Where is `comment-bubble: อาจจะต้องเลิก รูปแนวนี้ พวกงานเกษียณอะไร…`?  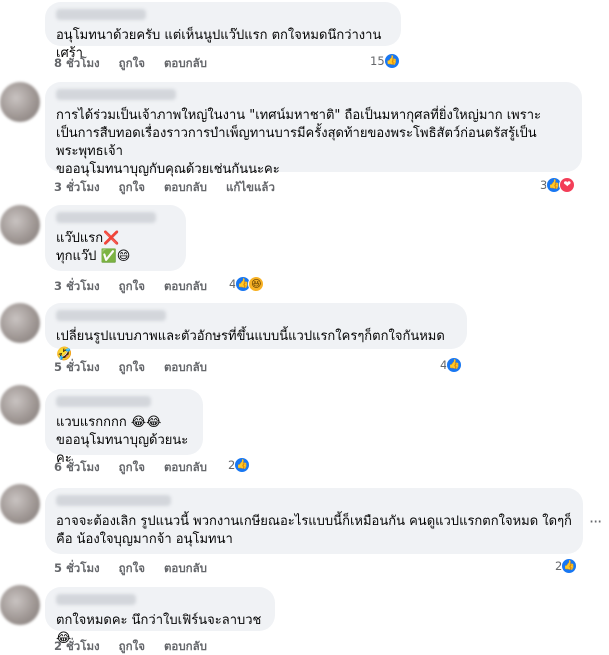 comment-bubble: อาจจะต้องเลิก รูปแนวนี้ พวกงานเกษียณอะไร… is located at coordinates (314, 521).